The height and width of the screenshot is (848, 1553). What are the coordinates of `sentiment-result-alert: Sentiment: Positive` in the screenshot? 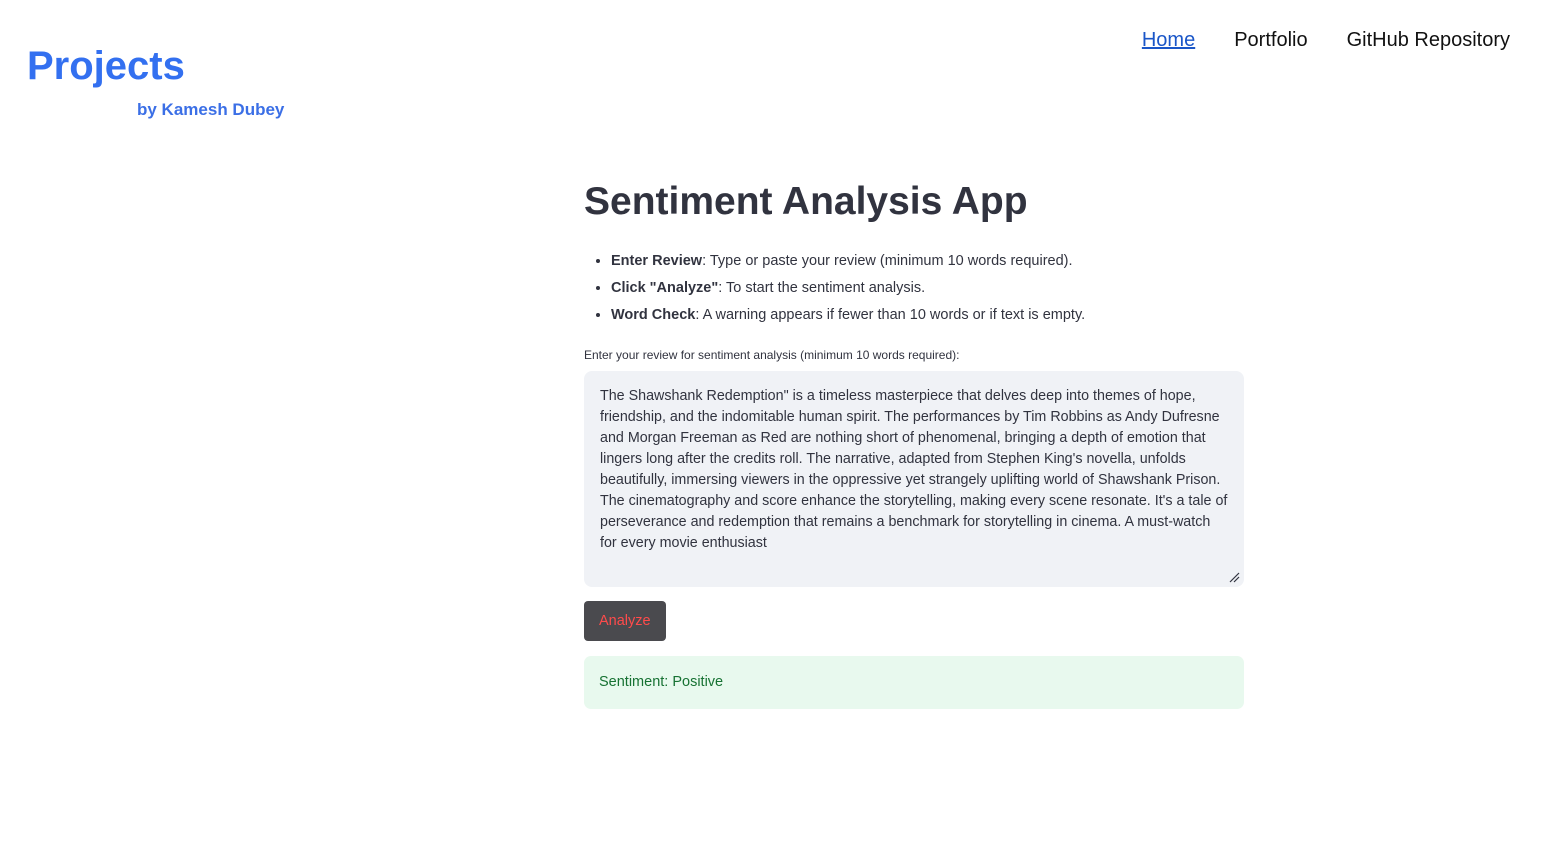 It's located at (914, 682).